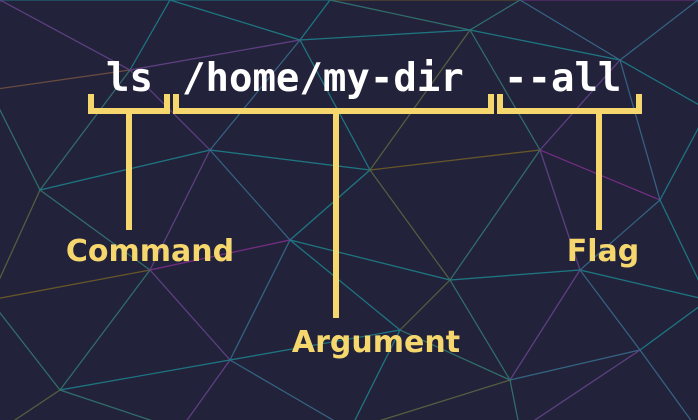 The height and width of the screenshot is (420, 698). I want to click on flag-token: --all, so click(562, 78).